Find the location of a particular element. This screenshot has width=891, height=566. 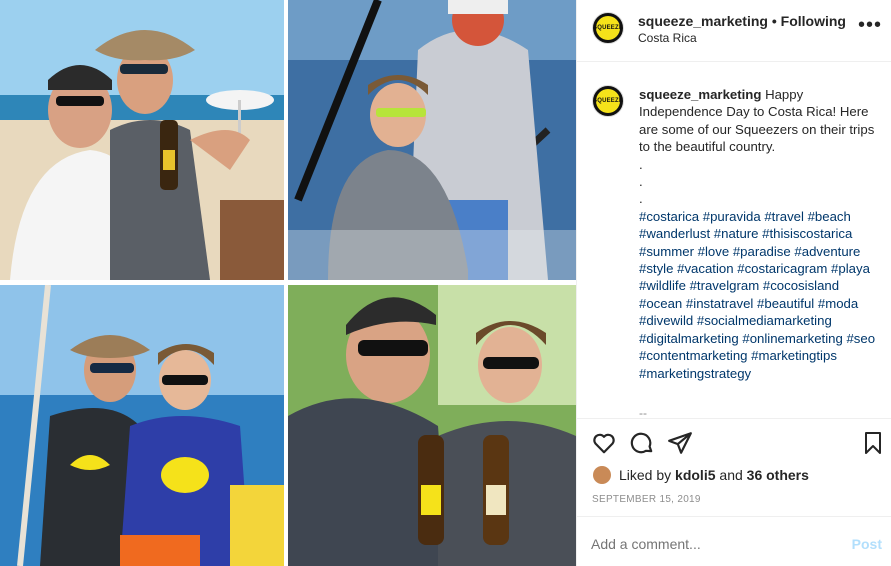

profile-avatar: SQUEEZE is located at coordinates (608, 28).